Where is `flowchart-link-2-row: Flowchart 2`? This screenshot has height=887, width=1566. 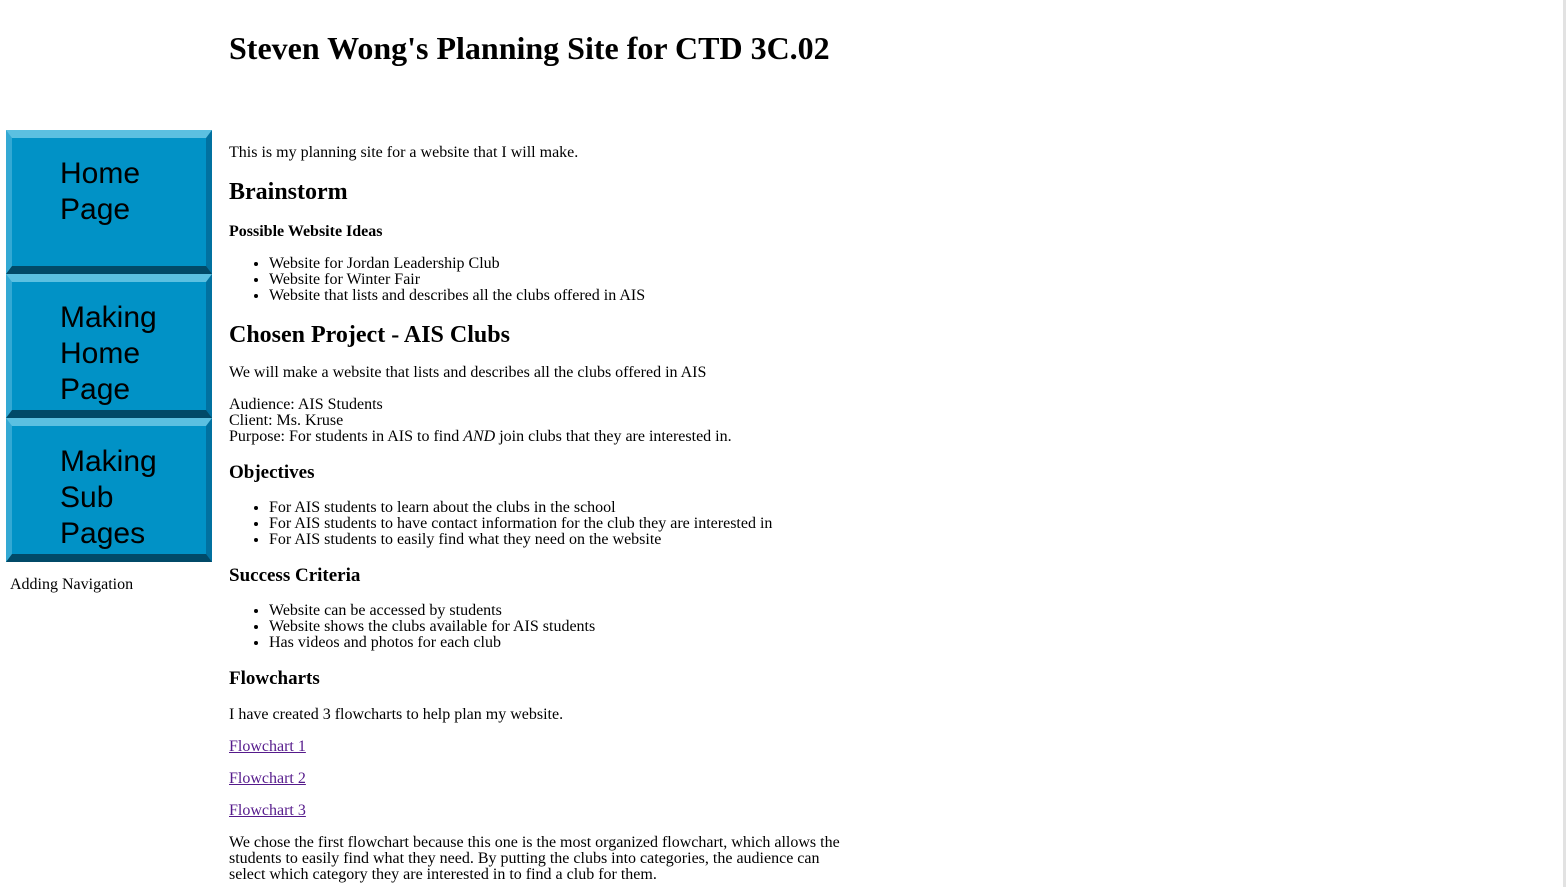
flowchart-link-2-row: Flowchart 2 is located at coordinates (539, 779).